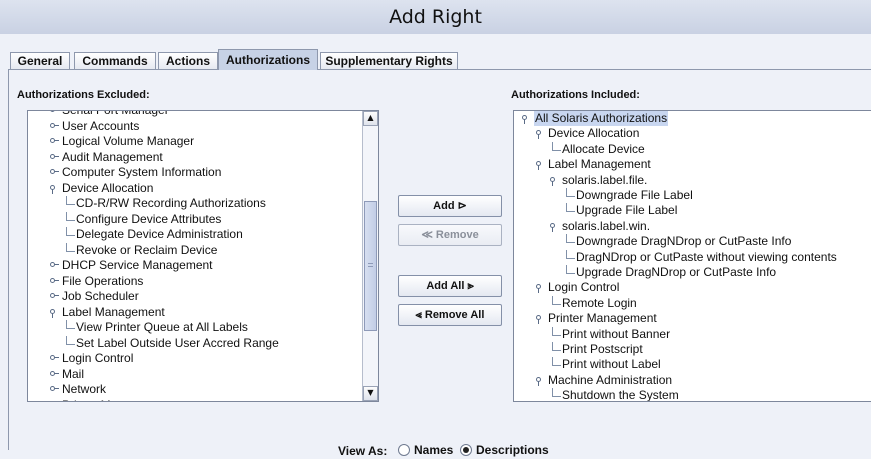 The width and height of the screenshot is (871, 459). Describe the element at coordinates (98, 358) in the screenshot. I see `tree-item-label: Login Control` at that location.